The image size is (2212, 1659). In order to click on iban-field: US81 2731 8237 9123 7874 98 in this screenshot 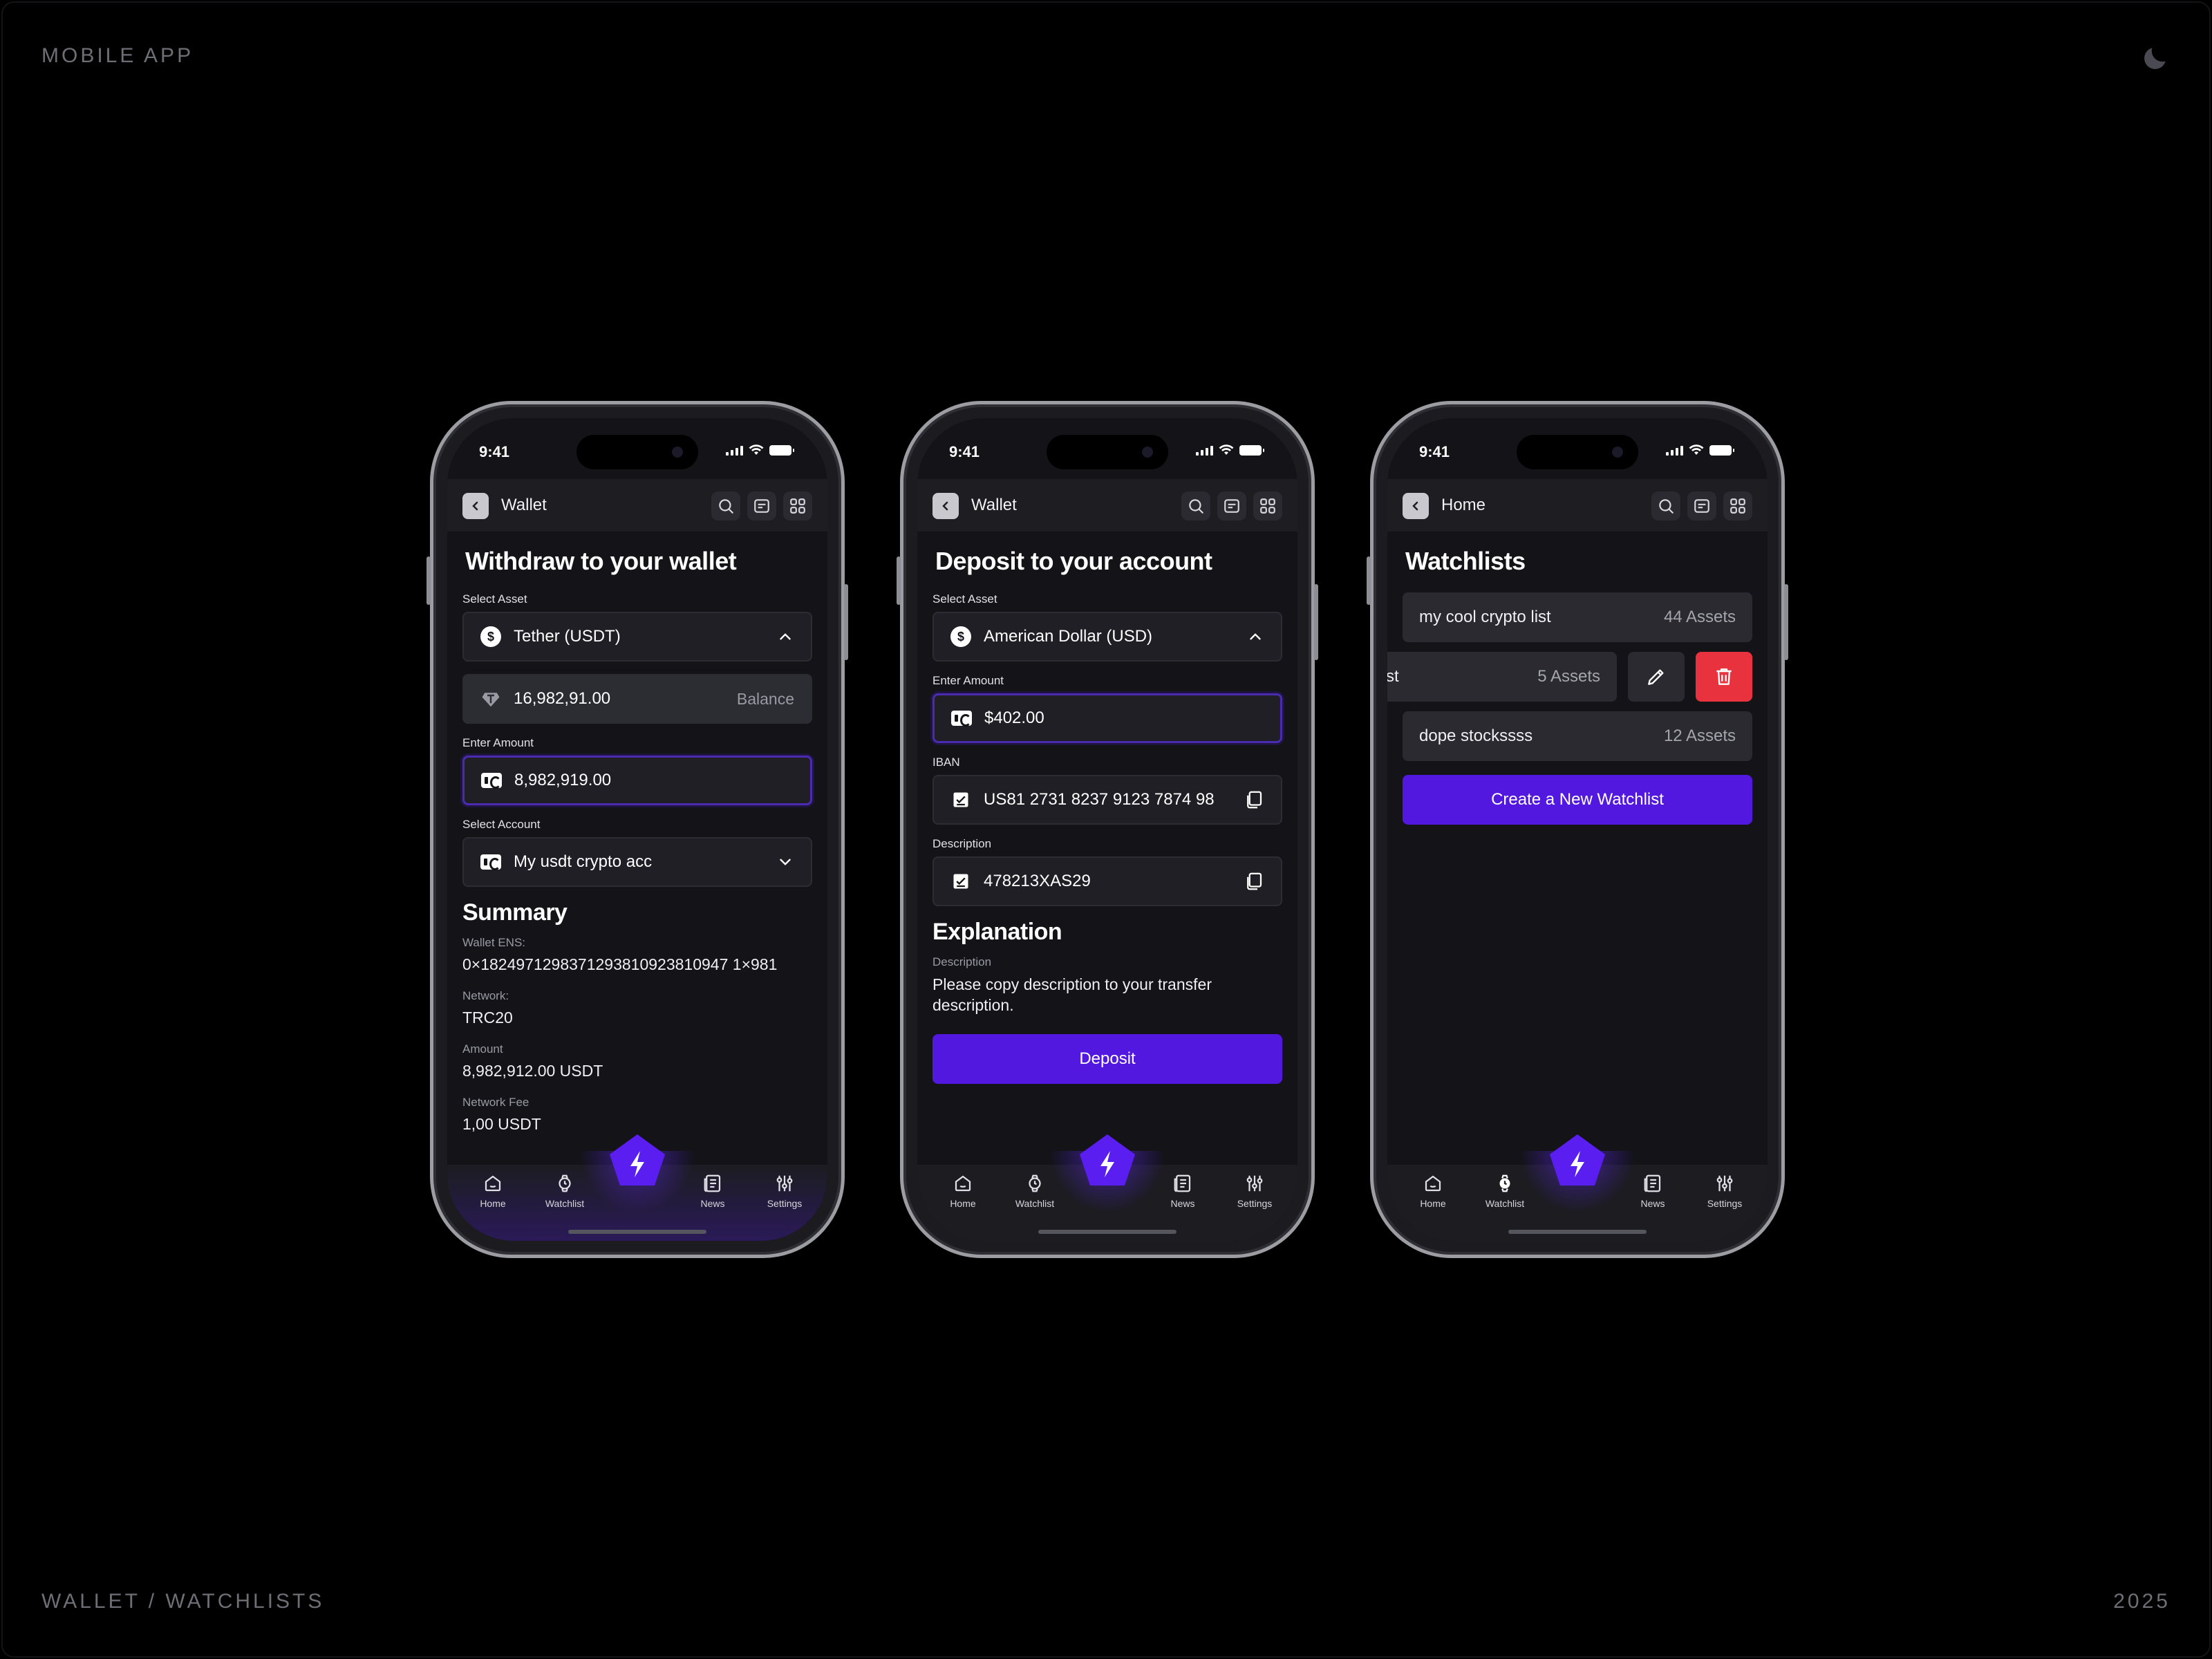, I will do `click(1107, 800)`.